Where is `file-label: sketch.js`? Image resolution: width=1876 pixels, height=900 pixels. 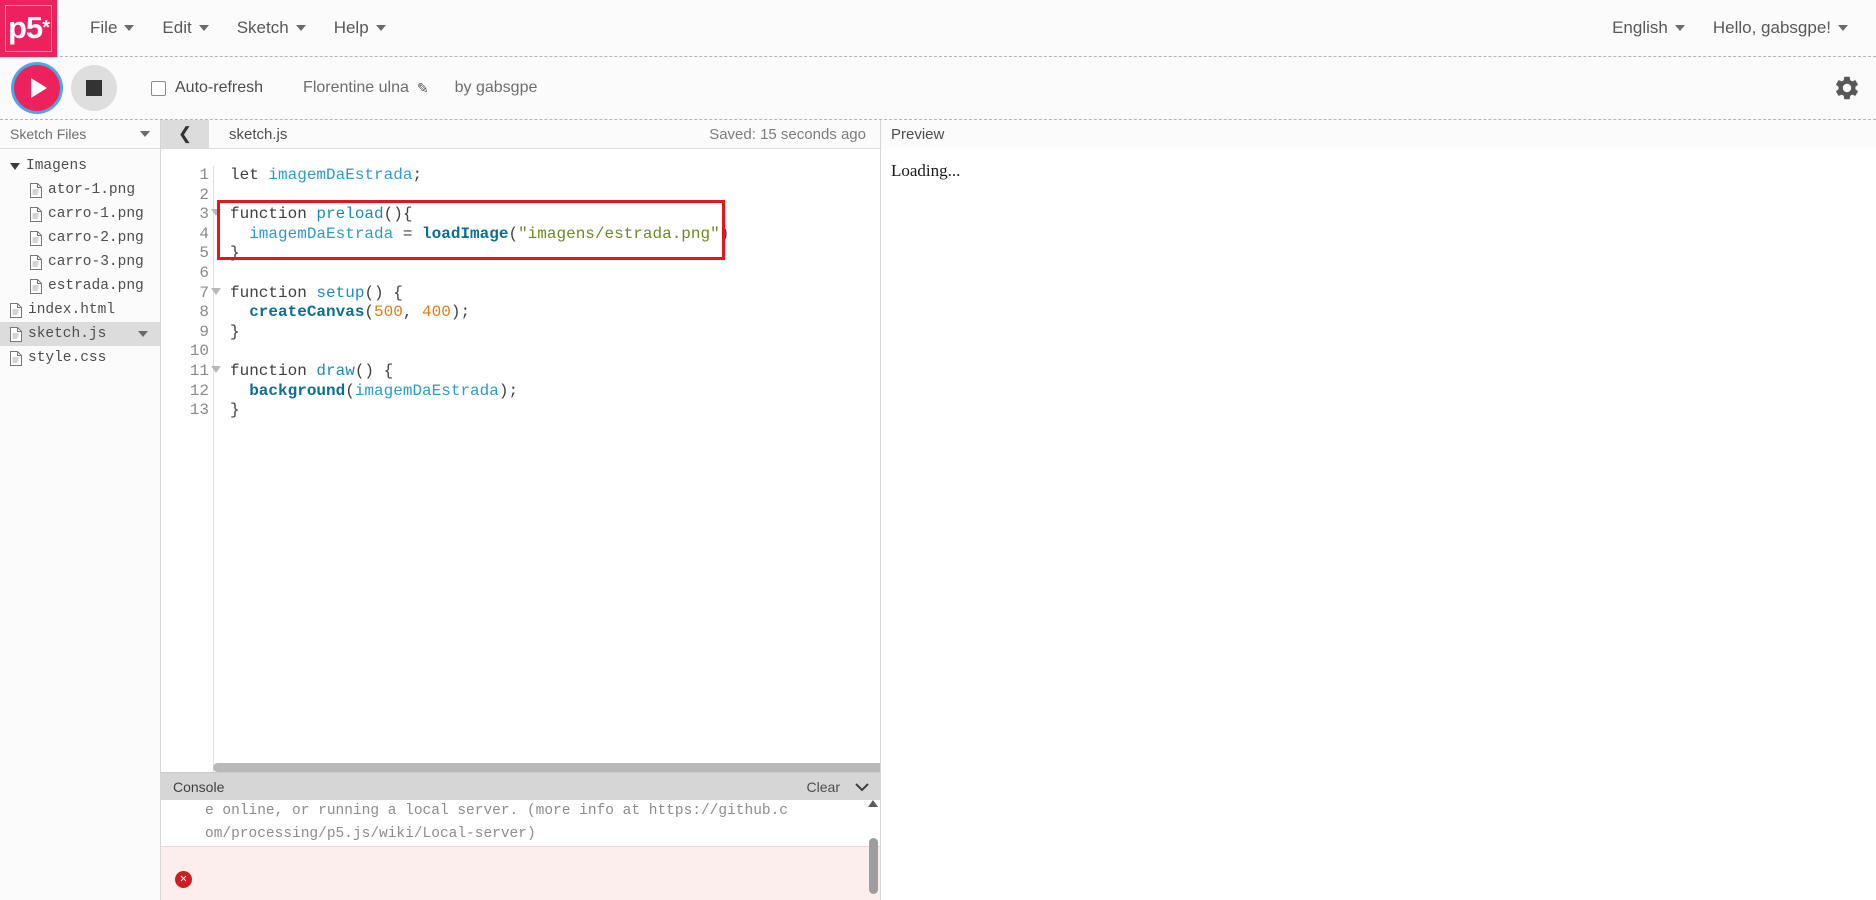 file-label: sketch.js is located at coordinates (67, 334).